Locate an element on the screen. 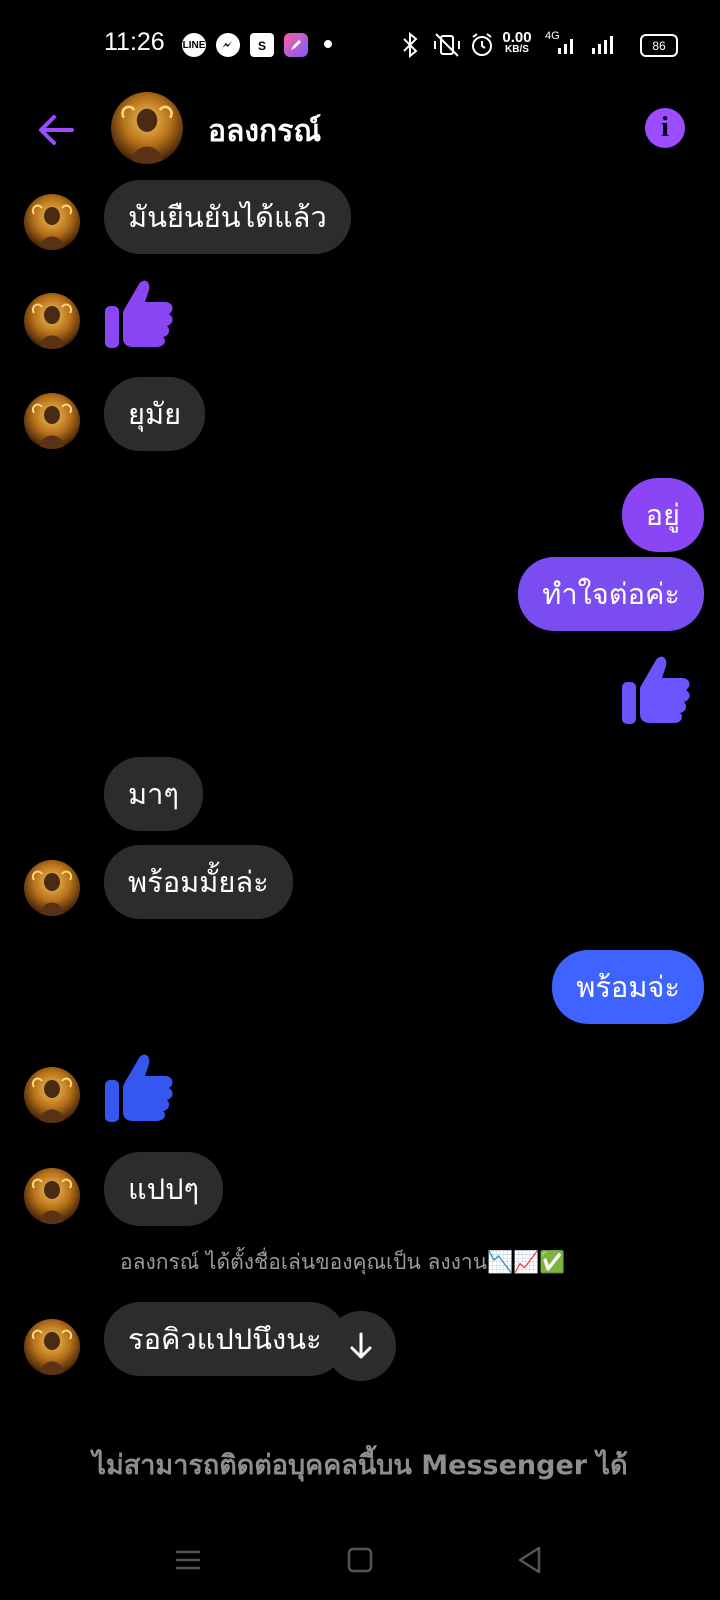 The height and width of the screenshot is (1600, 720). incoming-message: พร้อมมั้ยล่ะ is located at coordinates (198, 882).